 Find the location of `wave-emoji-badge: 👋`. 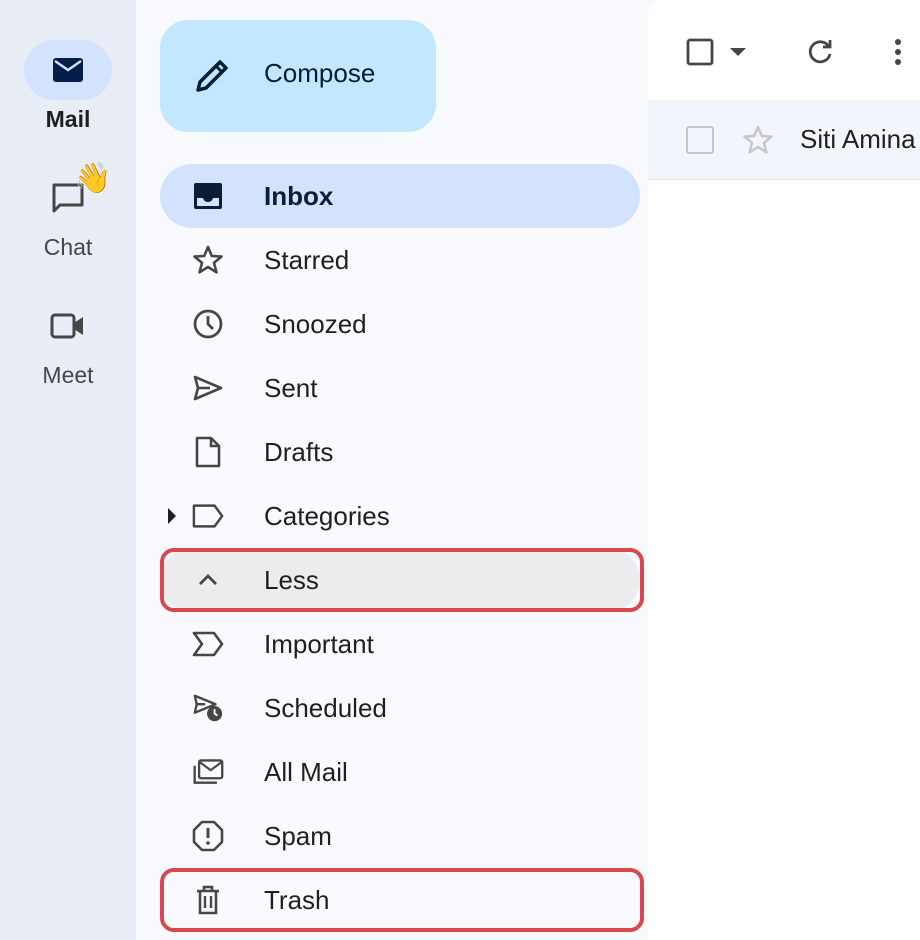

wave-emoji-badge: 👋 is located at coordinates (93, 178).